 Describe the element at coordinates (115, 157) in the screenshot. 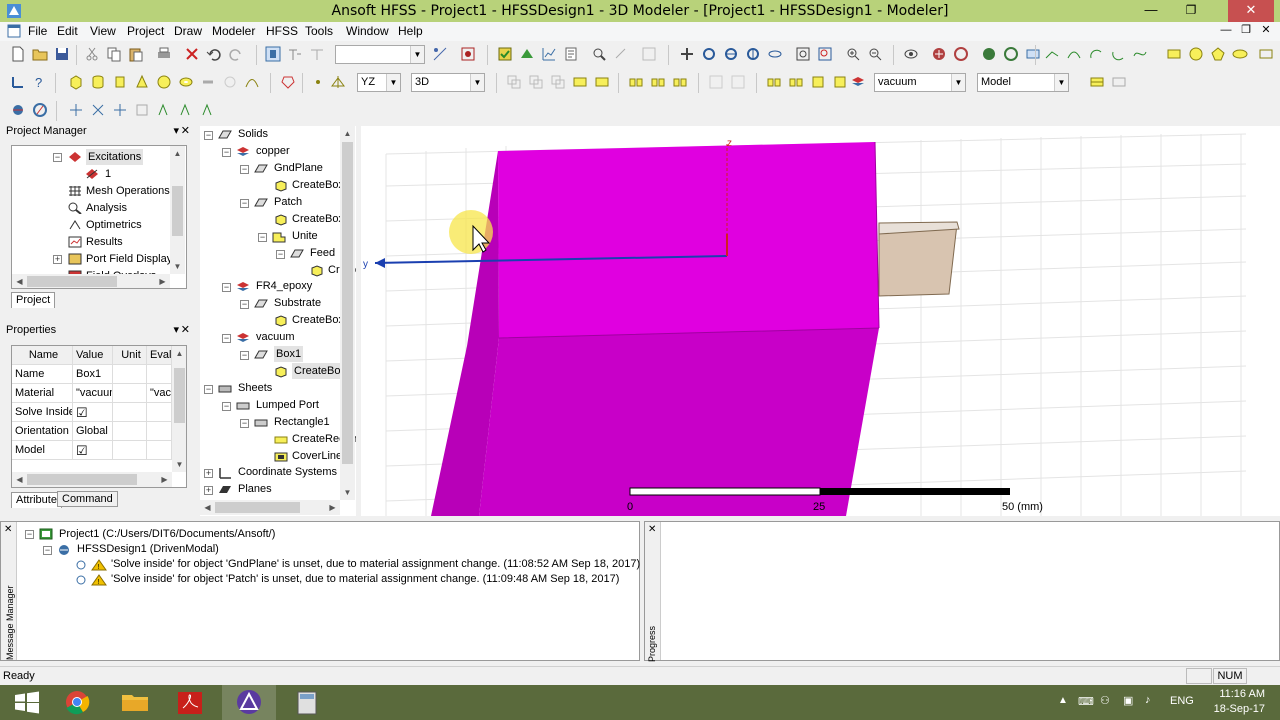

I see `tree-item-excitations: Excitations` at that location.